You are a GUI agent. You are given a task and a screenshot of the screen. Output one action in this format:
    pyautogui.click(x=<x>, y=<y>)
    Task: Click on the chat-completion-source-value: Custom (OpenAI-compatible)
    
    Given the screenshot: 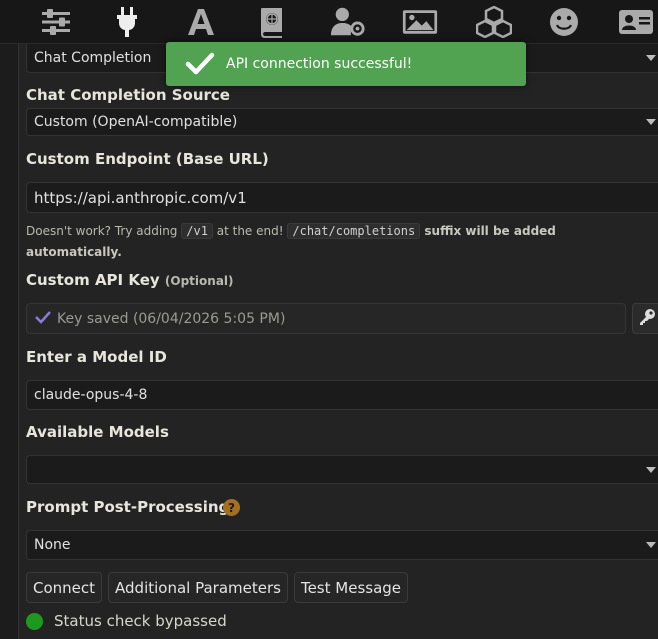 What is the action you would take?
    pyautogui.click(x=136, y=122)
    